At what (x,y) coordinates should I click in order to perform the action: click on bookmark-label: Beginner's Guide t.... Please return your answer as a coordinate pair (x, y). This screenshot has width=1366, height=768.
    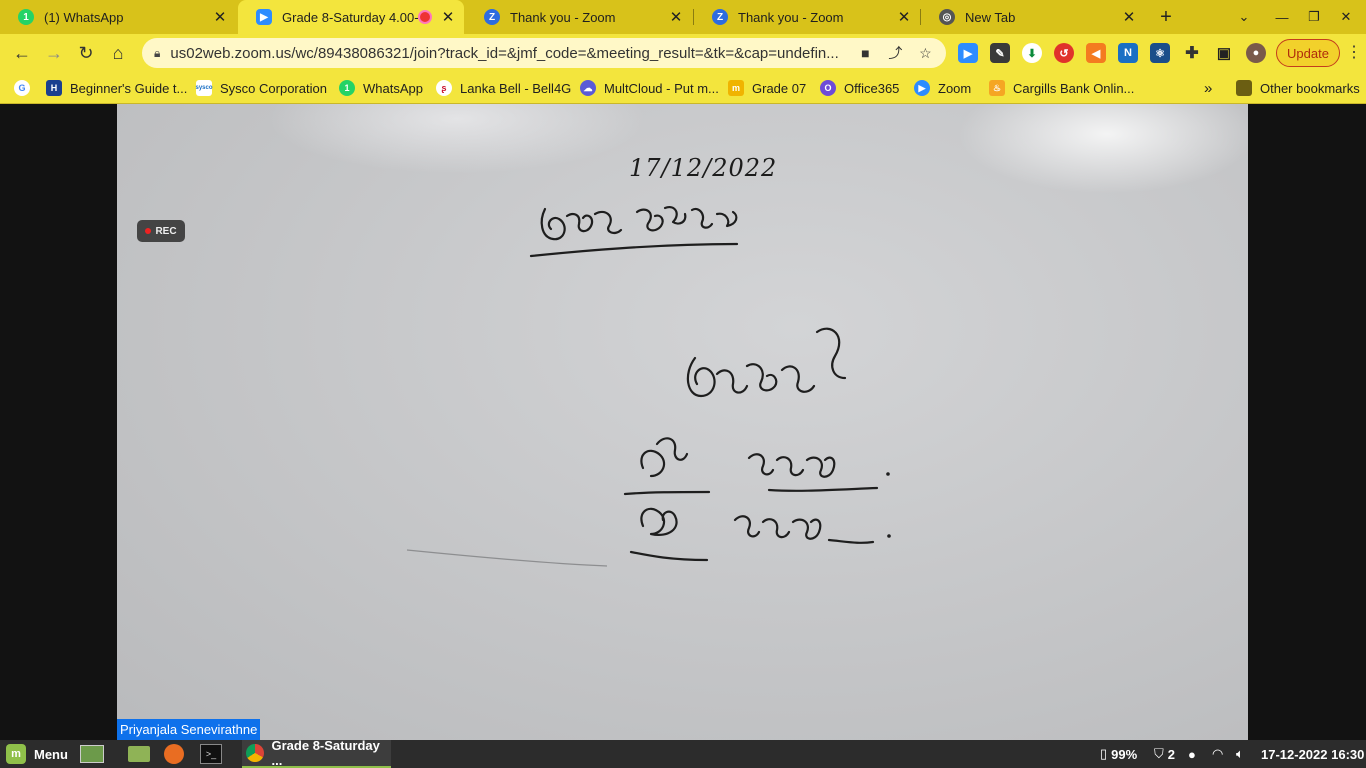
    Looking at the image, I should click on (129, 88).